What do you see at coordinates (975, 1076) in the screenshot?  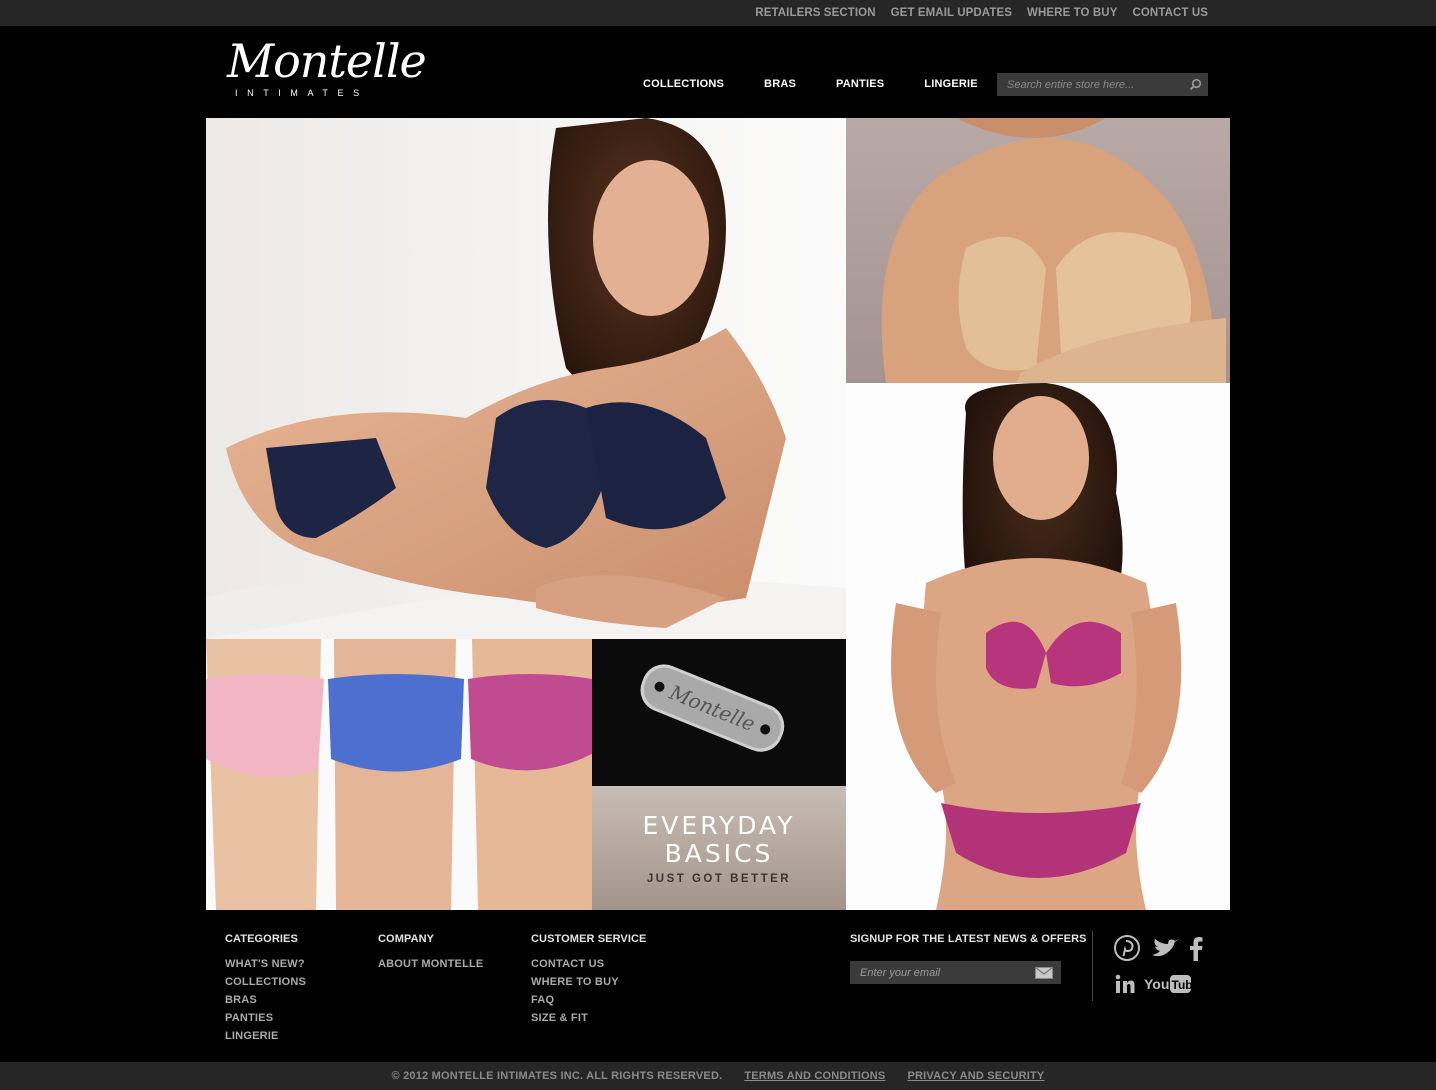 I see `privacy-link: PRIVACY AND SECURITY` at bounding box center [975, 1076].